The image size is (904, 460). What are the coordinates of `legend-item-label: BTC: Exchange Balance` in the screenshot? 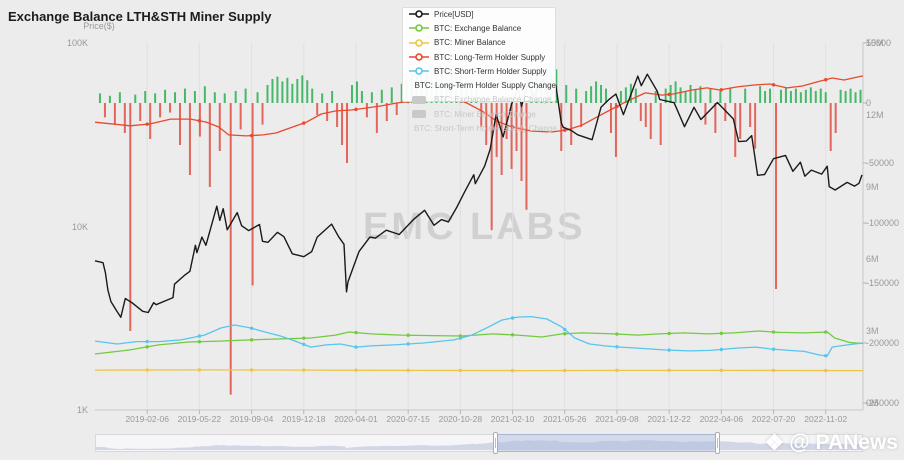 It's located at (478, 28).